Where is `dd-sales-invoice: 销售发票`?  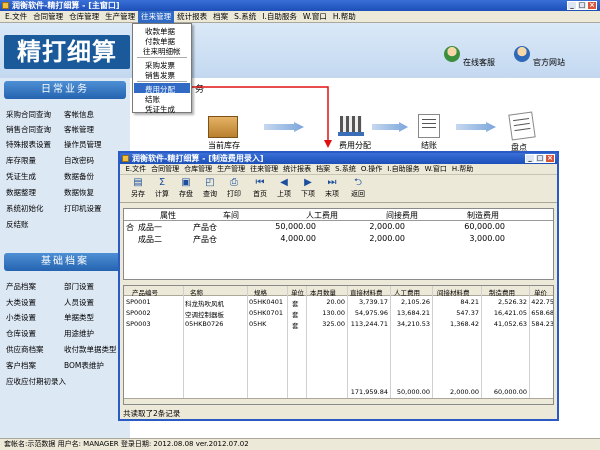 dd-sales-invoice: 销售发票 is located at coordinates (160, 75).